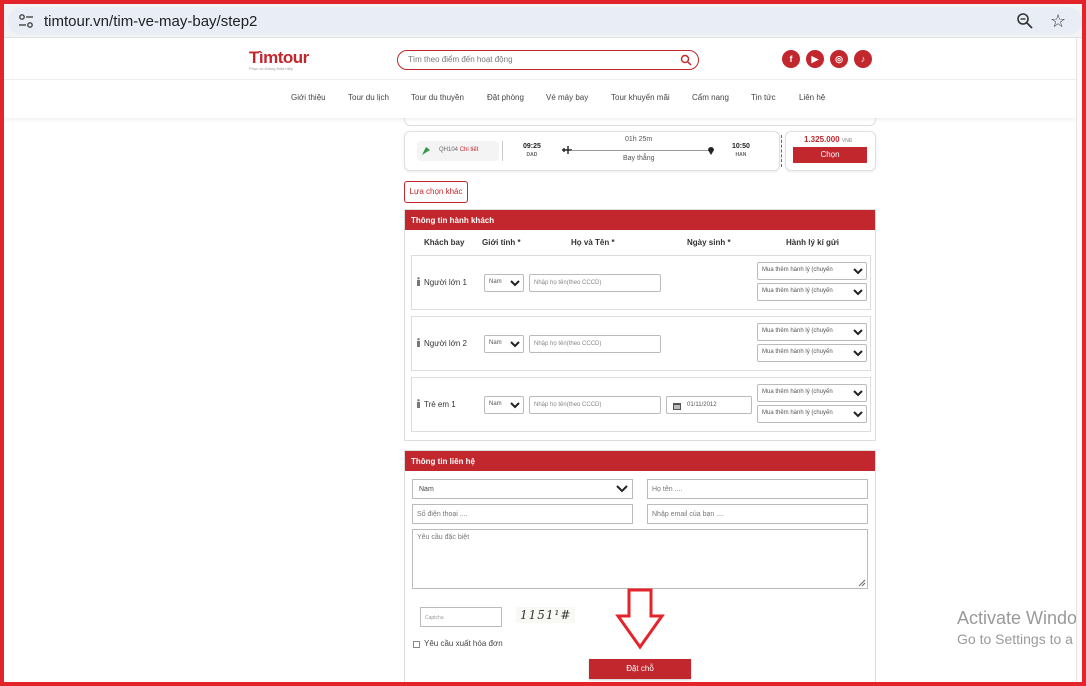  Describe the element at coordinates (436, 192) in the screenshot. I see `other-options-button: Lựa chọn khác` at that location.